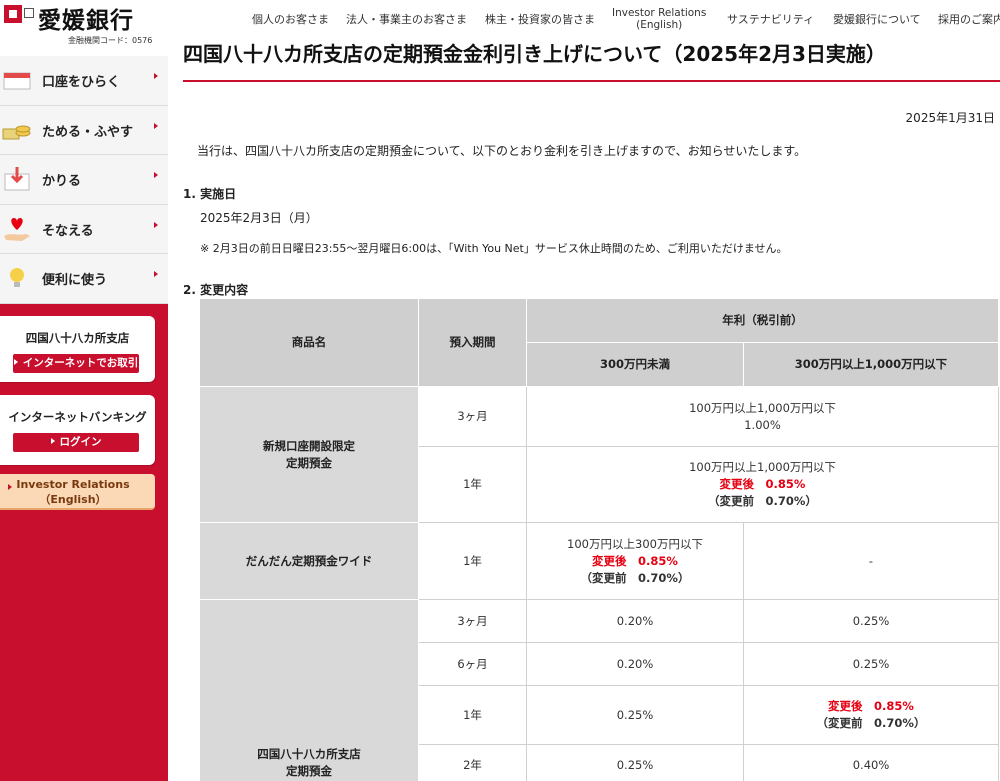 The height and width of the screenshot is (781, 1000). What do you see at coordinates (80, 363) in the screenshot?
I see `internet-transaction-label: インターネットでお取引` at bounding box center [80, 363].